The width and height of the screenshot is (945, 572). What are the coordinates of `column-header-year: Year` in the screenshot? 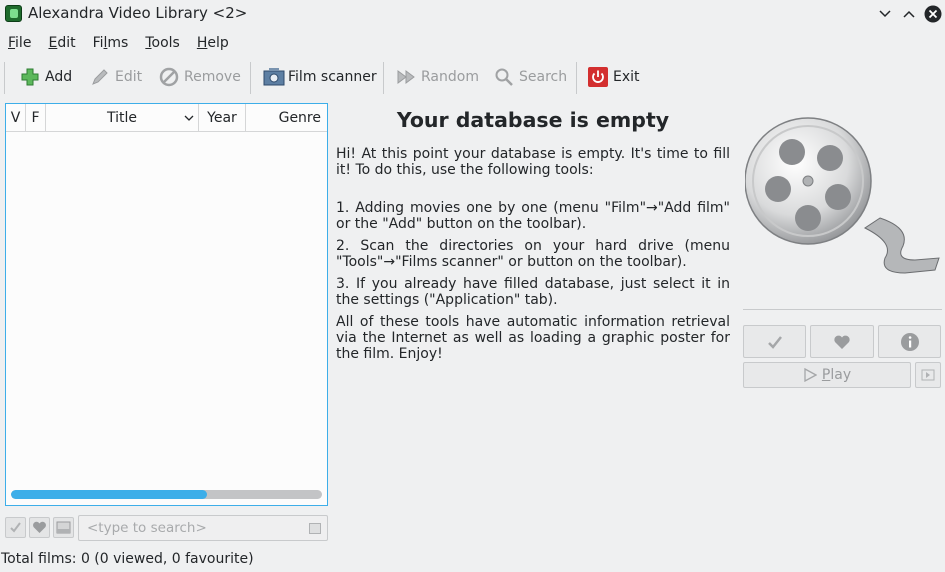 It's located at (222, 118).